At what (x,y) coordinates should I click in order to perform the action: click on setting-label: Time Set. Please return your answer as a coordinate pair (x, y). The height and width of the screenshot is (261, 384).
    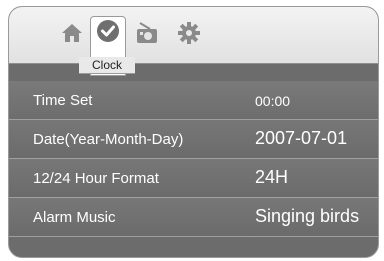
    Looking at the image, I should click on (63, 100).